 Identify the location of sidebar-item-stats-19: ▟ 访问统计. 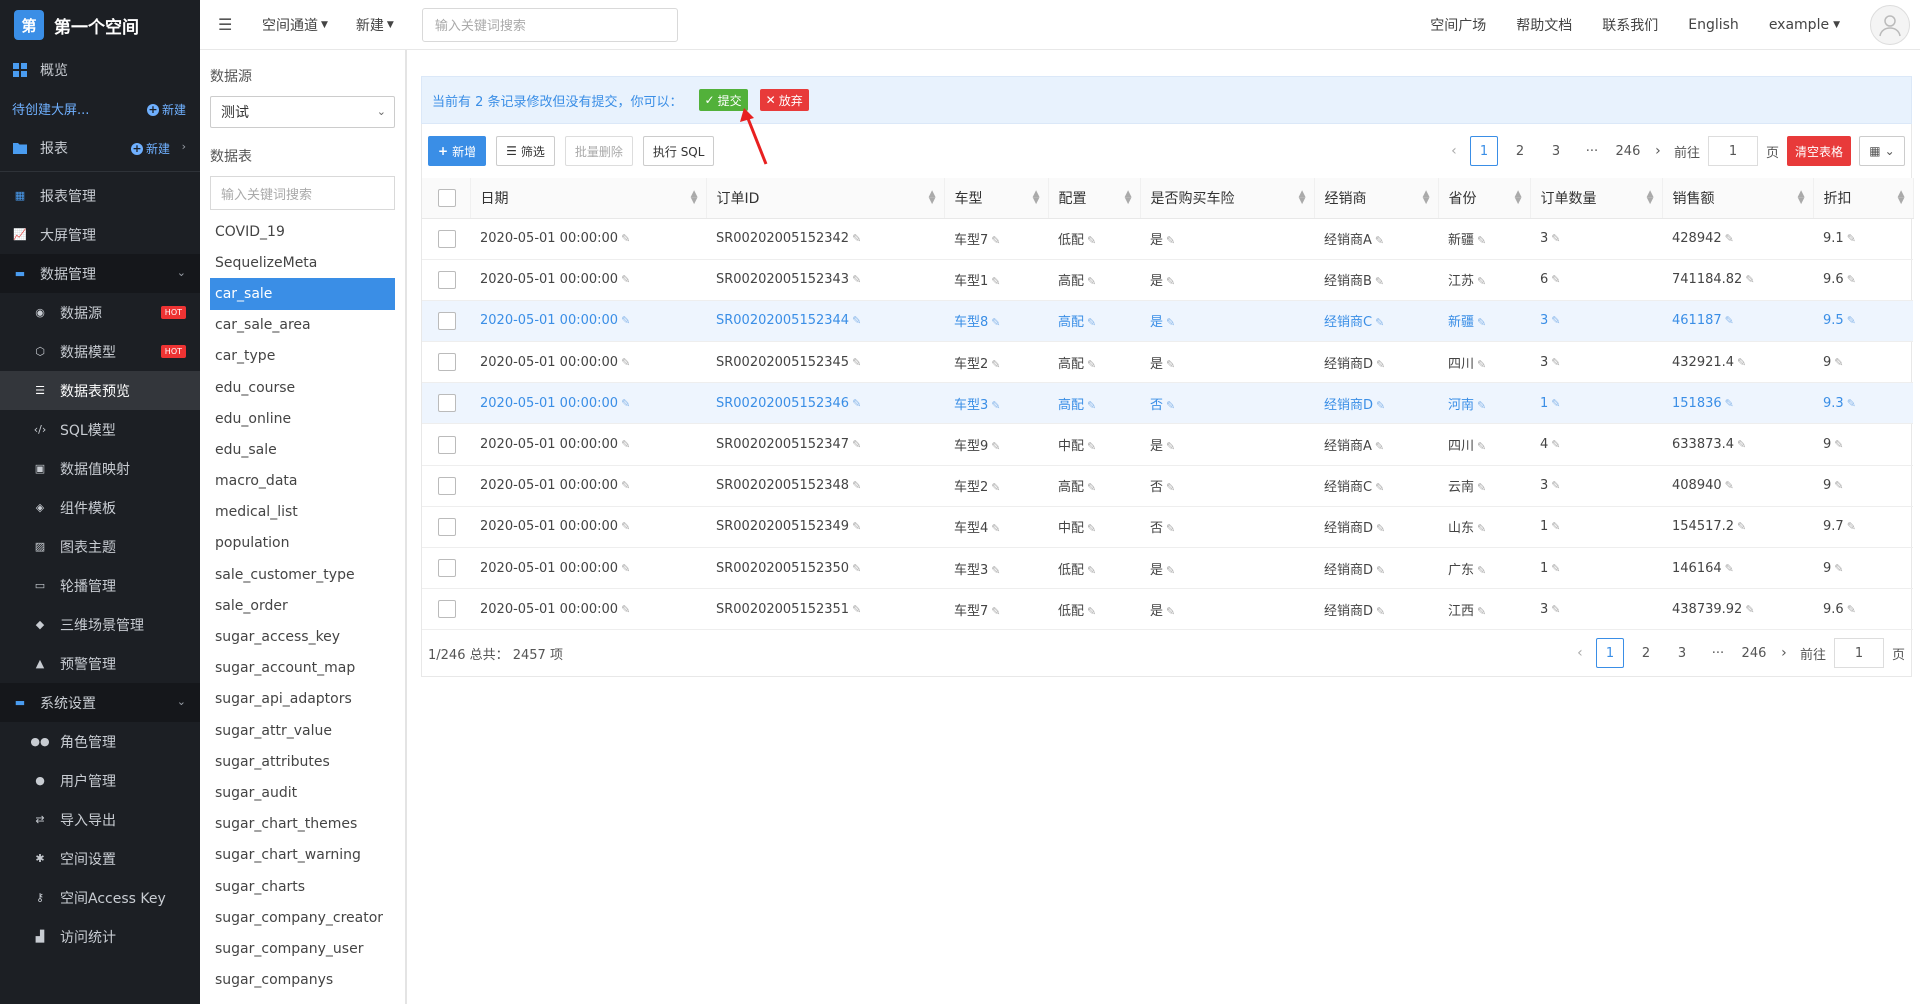
(100, 936).